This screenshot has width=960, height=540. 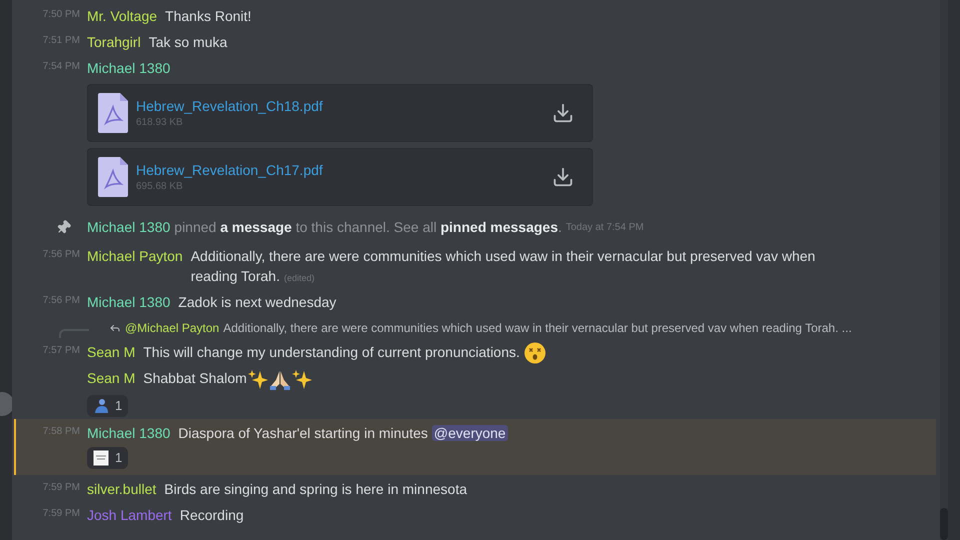 I want to click on author-name: Michael Payton, so click(x=135, y=256).